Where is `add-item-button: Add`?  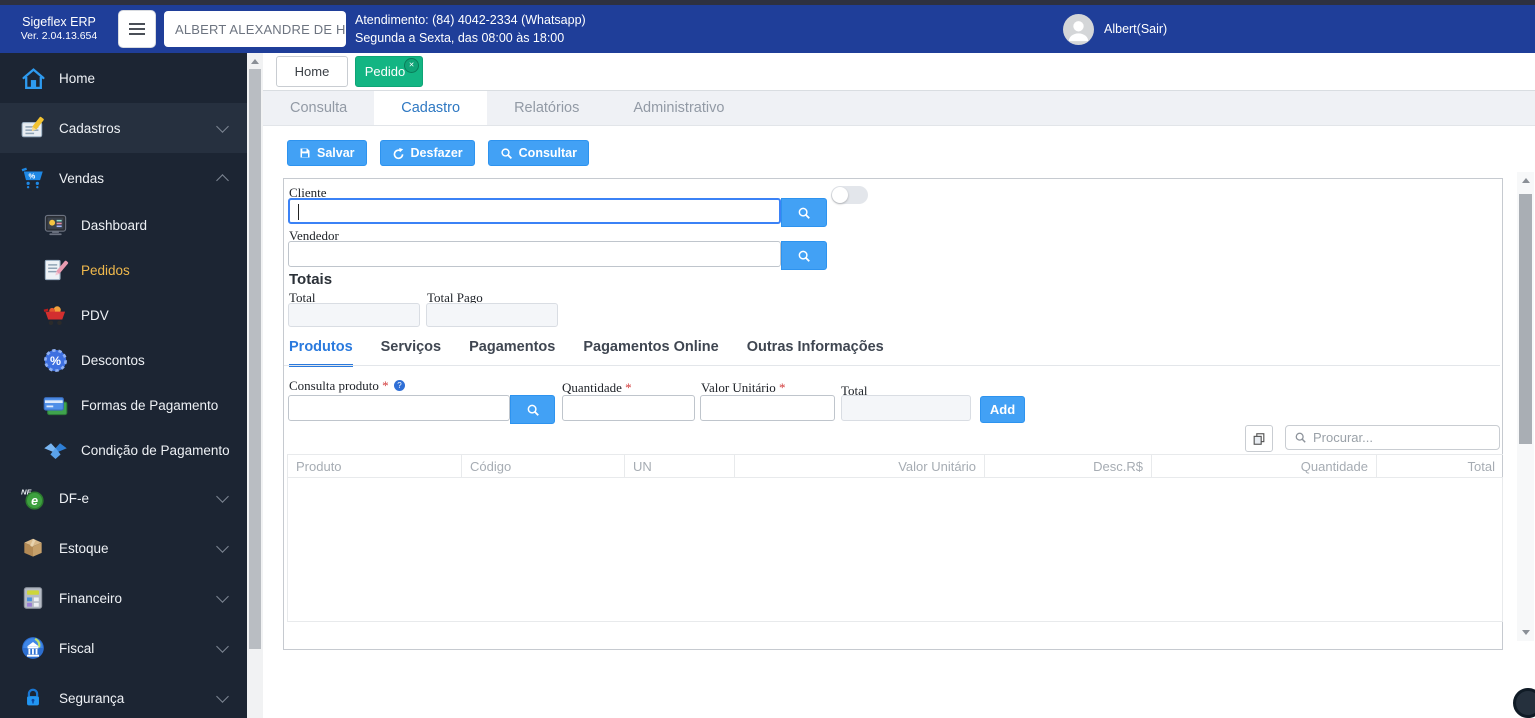
add-item-button: Add is located at coordinates (1002, 409).